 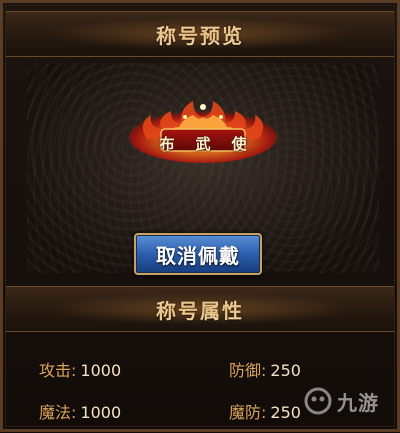 I want to click on attr-magic: 魔法: 1000, so click(x=80, y=411).